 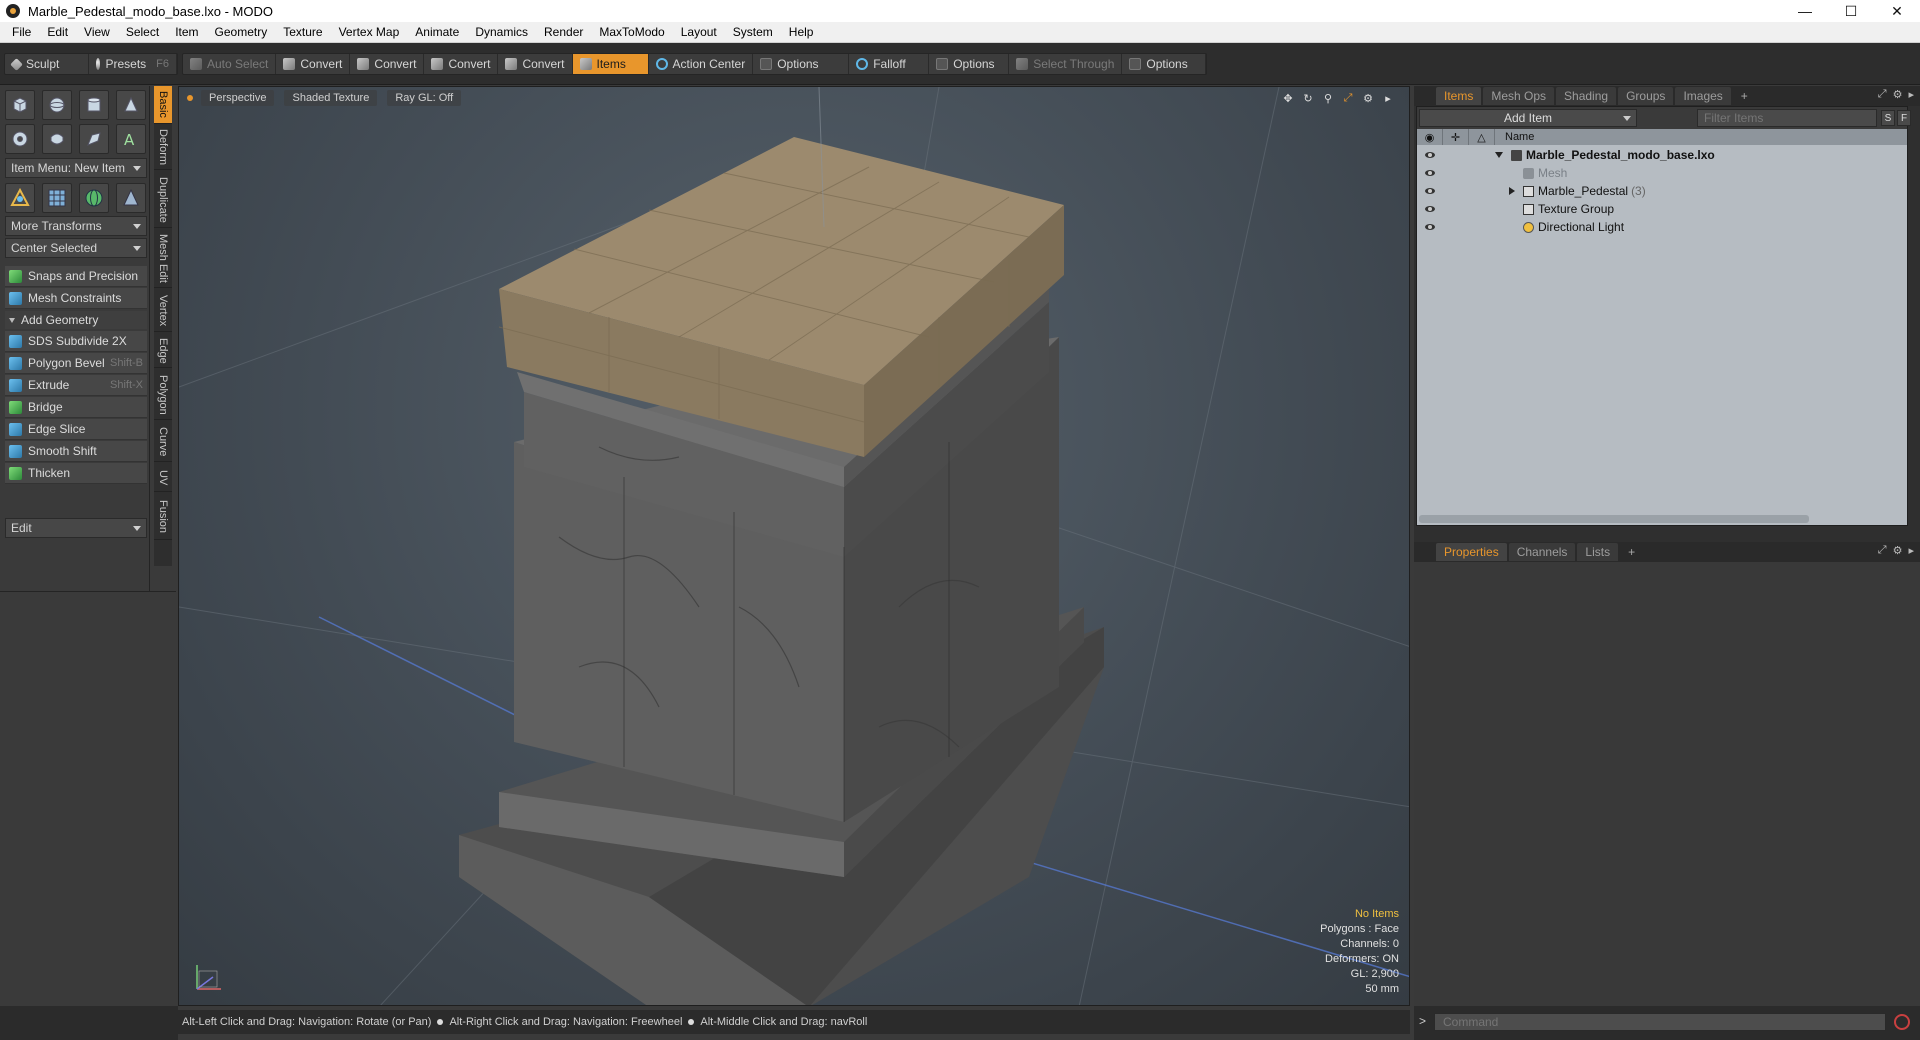 I want to click on sphere-primitive-button, so click(x=57, y=105).